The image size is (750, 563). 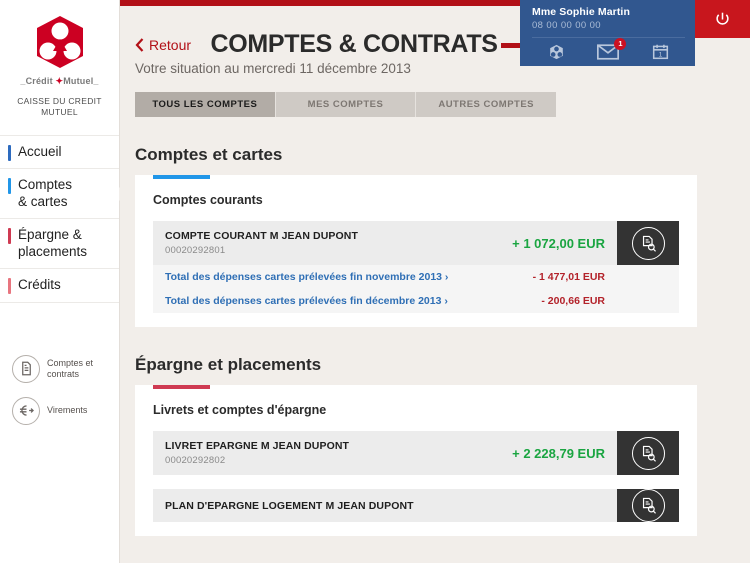 I want to click on card-heading: Livrets et comptes d'épargne, so click(x=240, y=410).